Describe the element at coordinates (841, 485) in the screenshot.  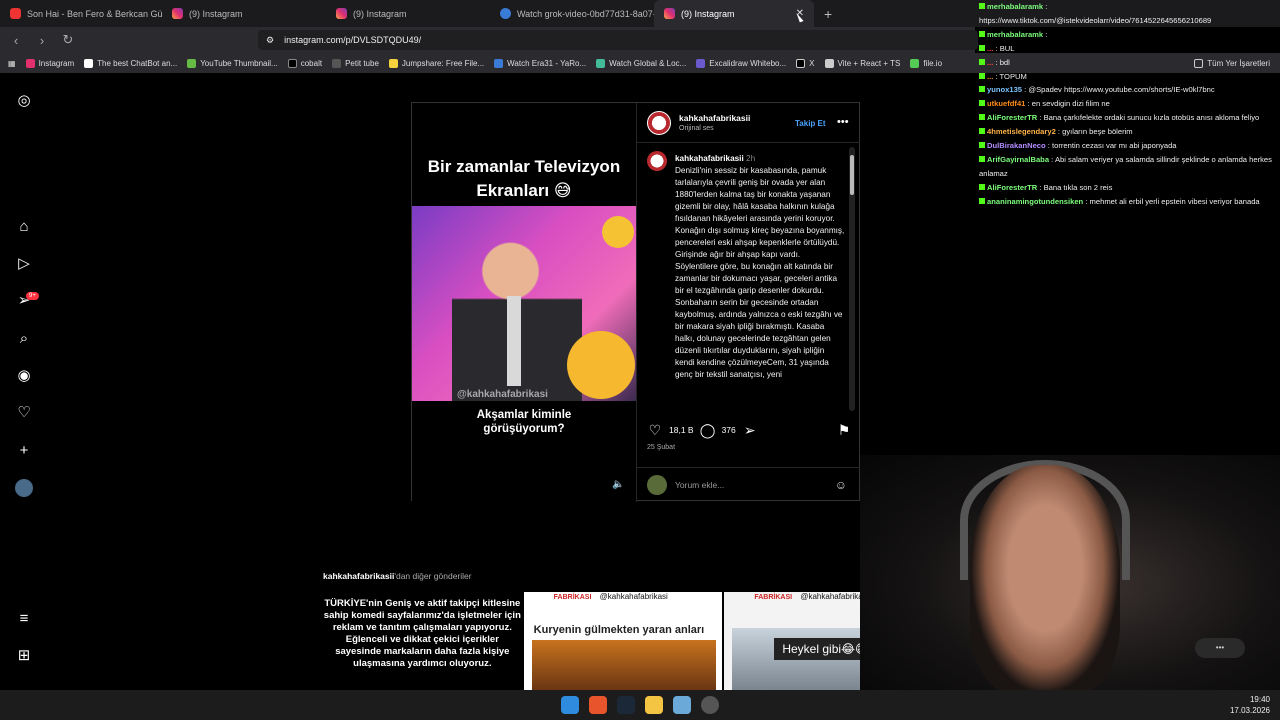
I see `emoji-picker-icon: ☺` at that location.